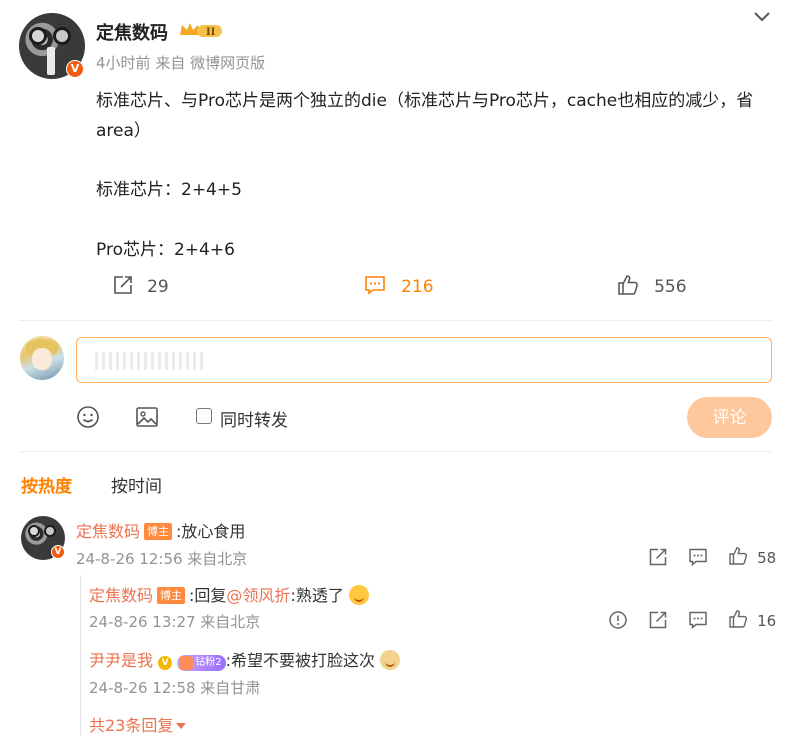 The image size is (791, 754). I want to click on repost-icon, so click(123, 285).